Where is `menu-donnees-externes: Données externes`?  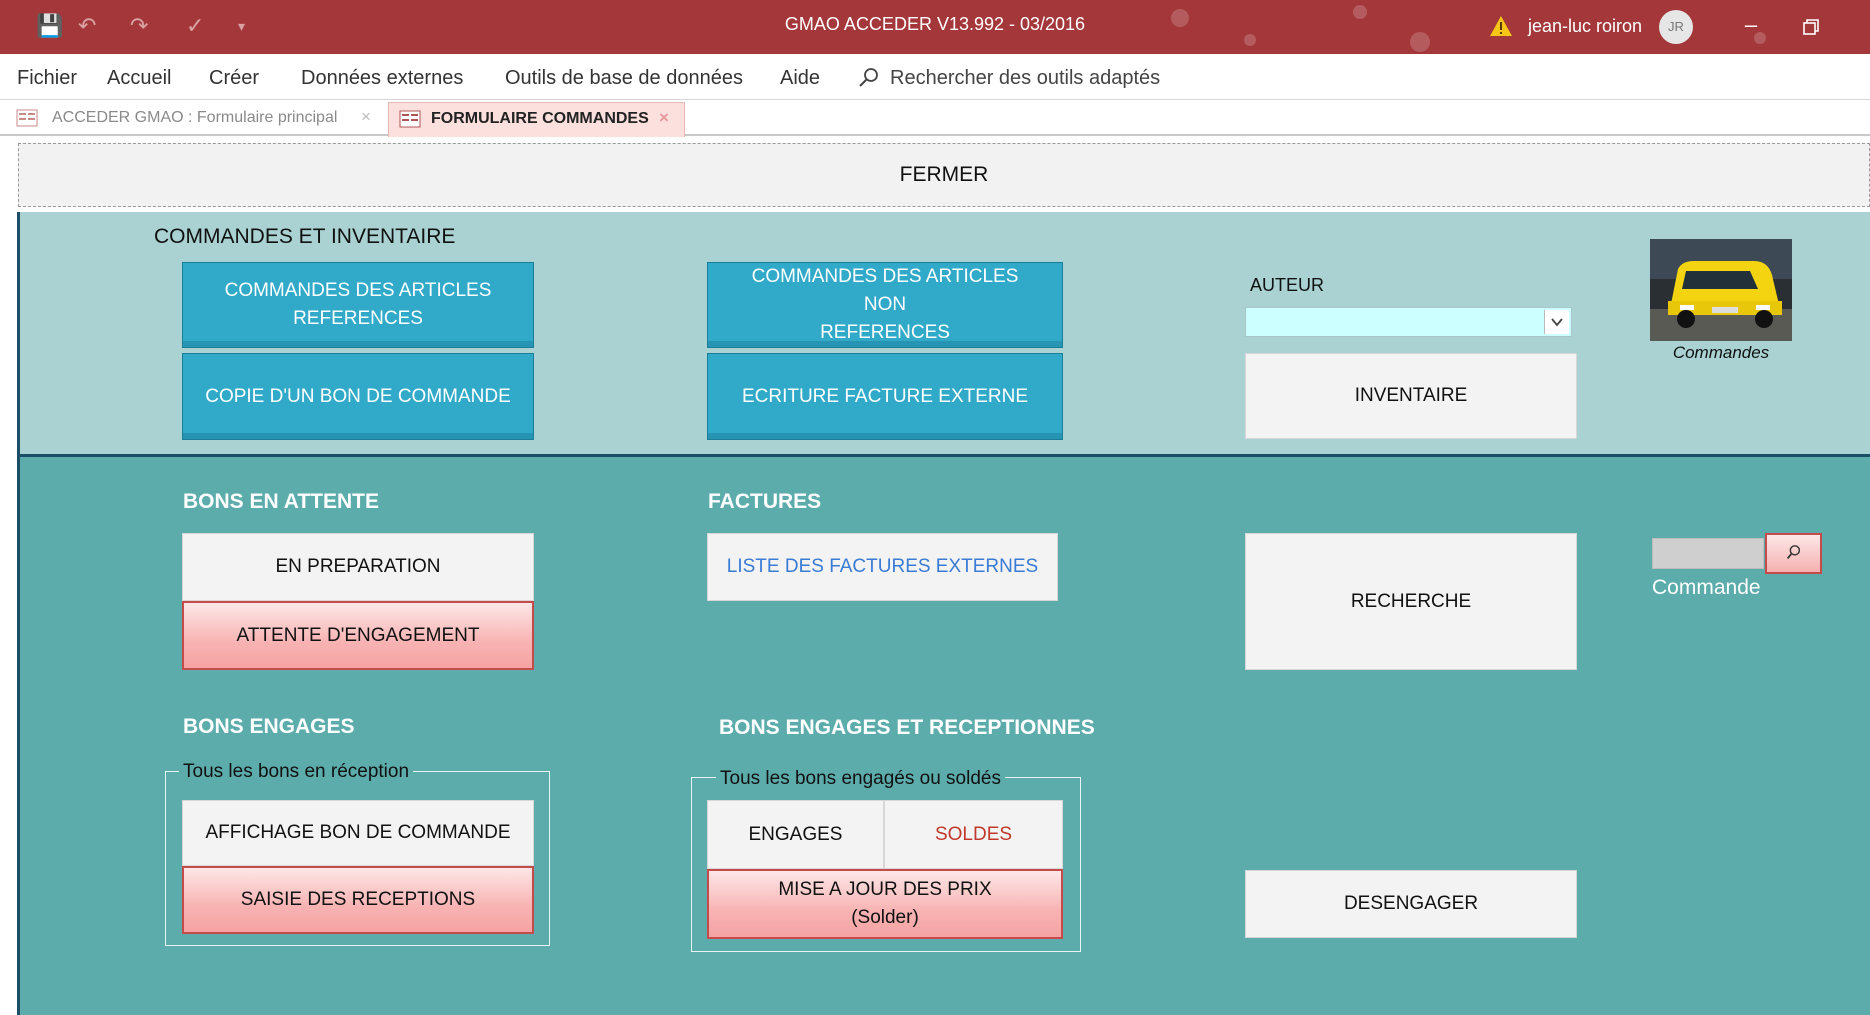
menu-donnees-externes: Données externes is located at coordinates (382, 78).